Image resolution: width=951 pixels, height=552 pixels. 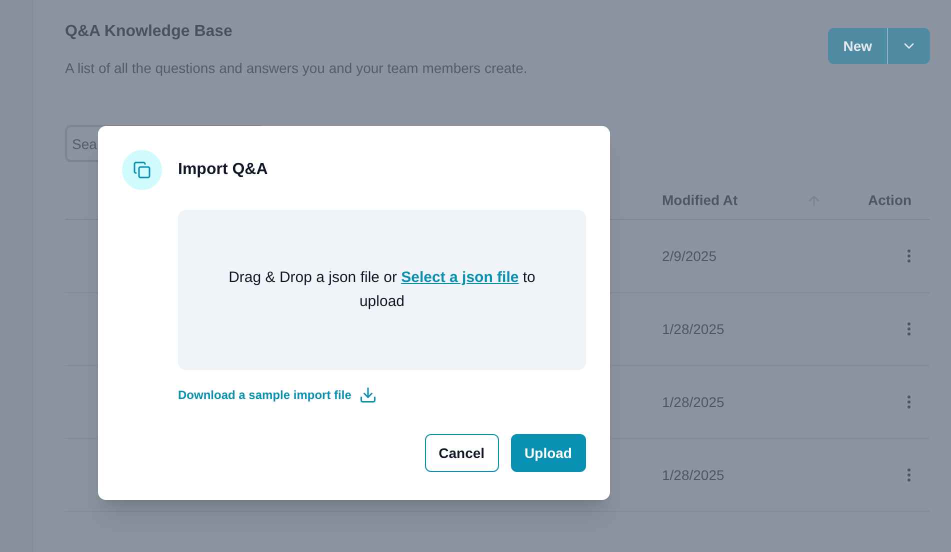 What do you see at coordinates (890, 200) in the screenshot?
I see `column-header: Action` at bounding box center [890, 200].